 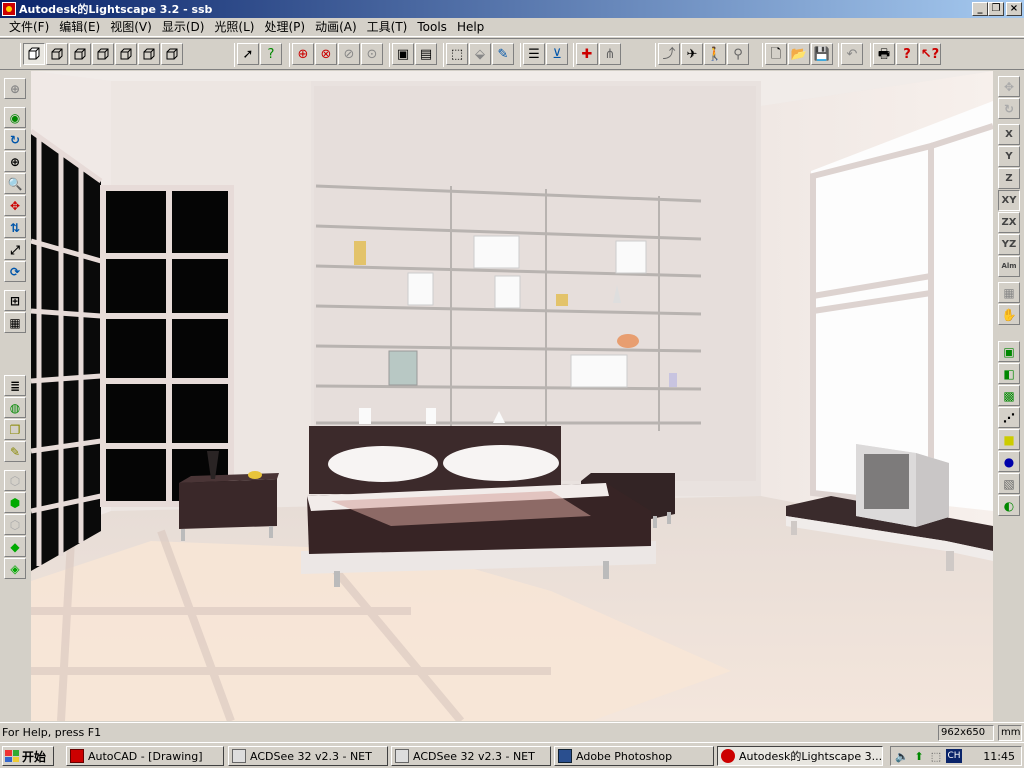 I want to click on start-button: 开始, so click(x=28, y=756).